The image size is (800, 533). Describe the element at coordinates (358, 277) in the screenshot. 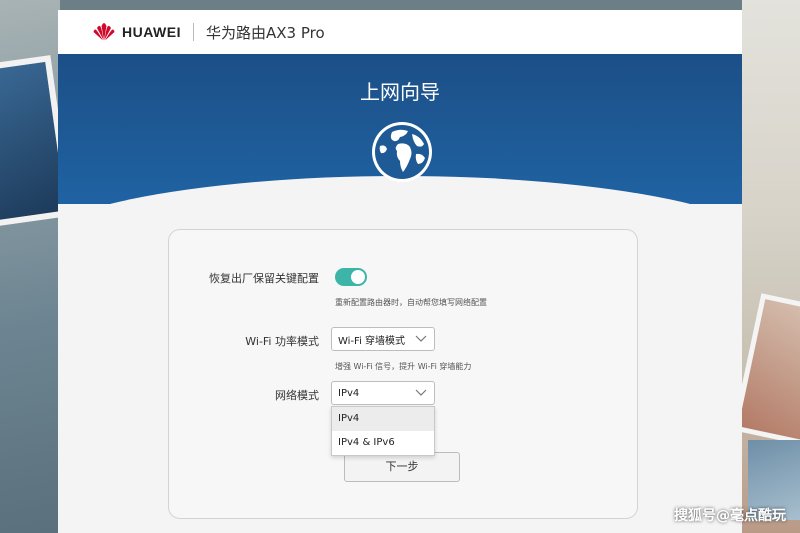

I see `toggle-knob` at that location.